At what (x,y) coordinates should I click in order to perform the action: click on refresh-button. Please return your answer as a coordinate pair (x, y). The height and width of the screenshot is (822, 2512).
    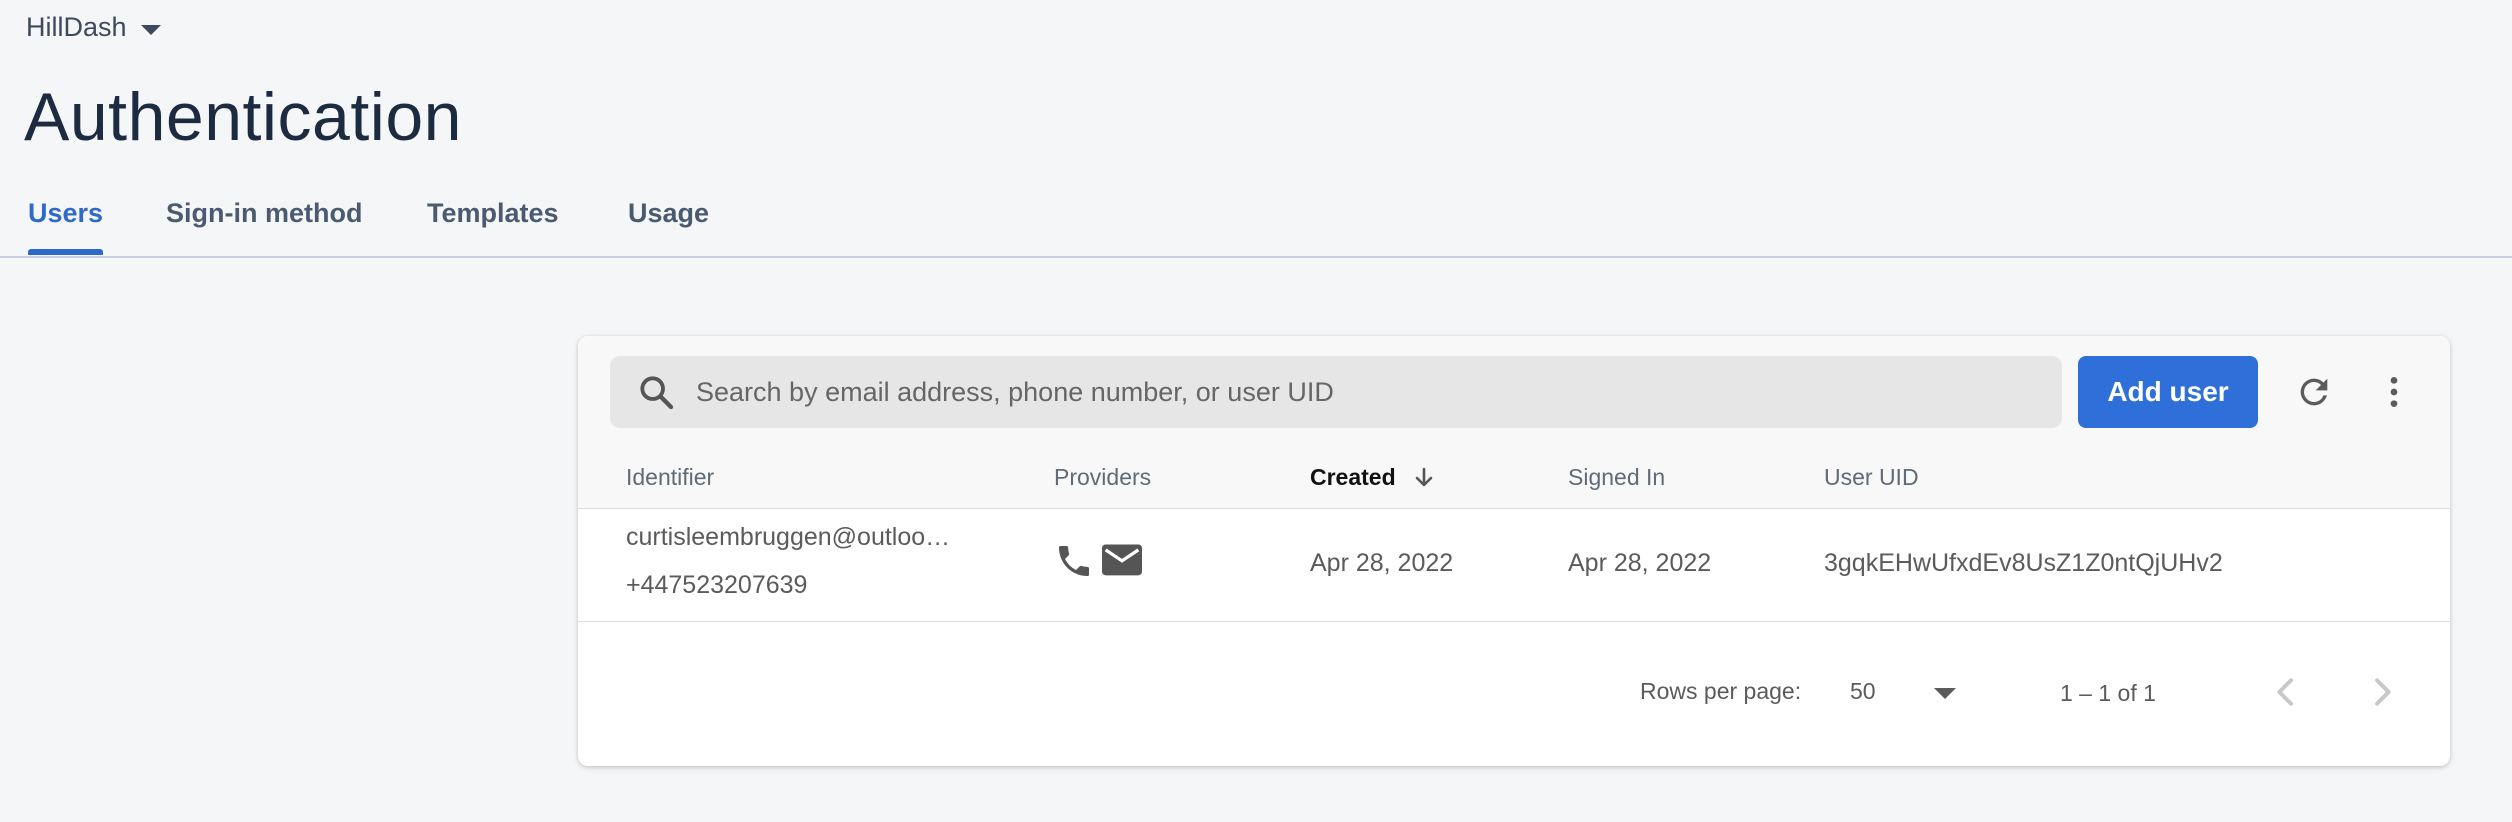
    Looking at the image, I should click on (2314, 392).